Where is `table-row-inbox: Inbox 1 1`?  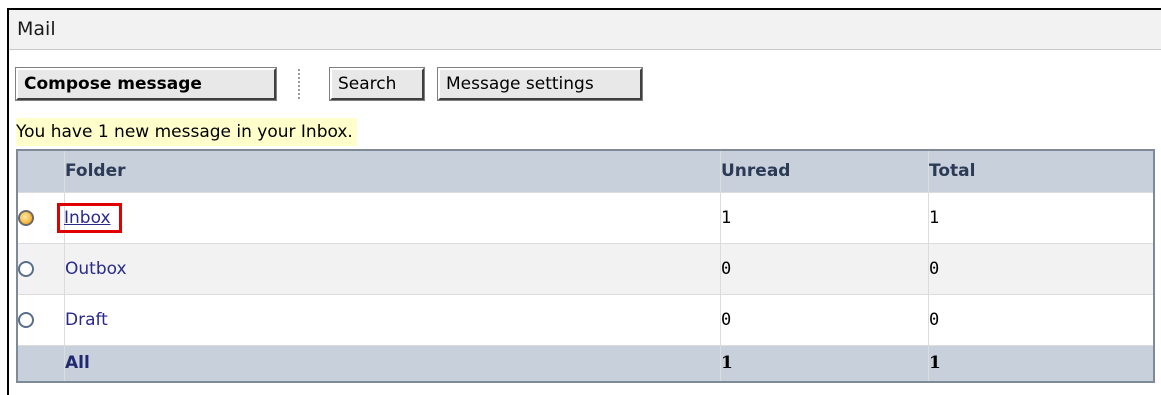 table-row-inbox: Inbox 1 1 is located at coordinates (585, 217).